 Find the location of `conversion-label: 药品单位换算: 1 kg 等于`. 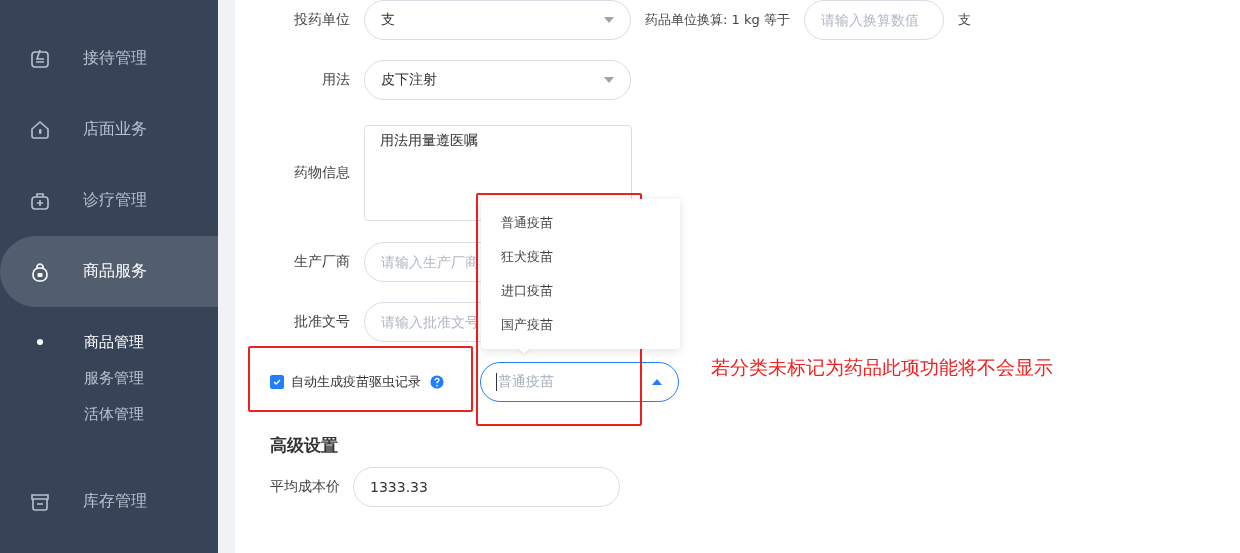

conversion-label: 药品单位换算: 1 kg 等于 is located at coordinates (717, 20).